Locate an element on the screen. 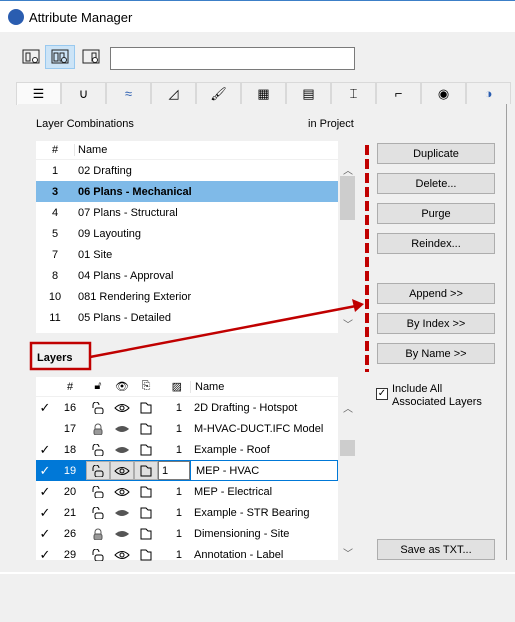  row-num: 7 is located at coordinates (55, 254).